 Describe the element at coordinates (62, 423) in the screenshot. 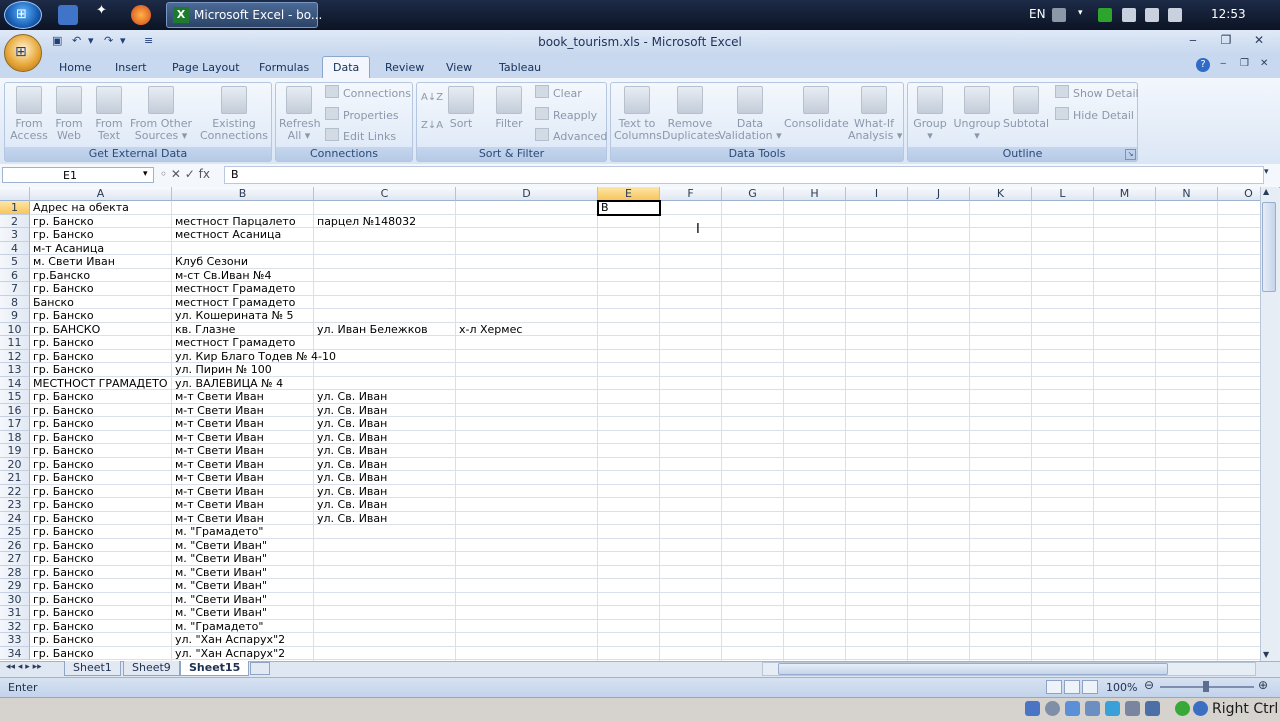

I see `cell-a17: гр. Банско` at that location.